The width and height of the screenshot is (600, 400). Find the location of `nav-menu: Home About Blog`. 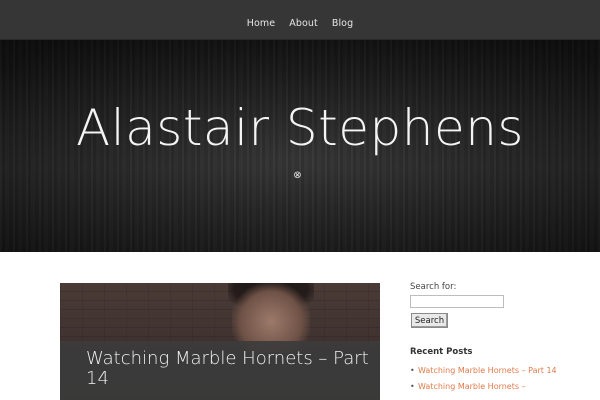

nav-menu: Home About Blog is located at coordinates (300, 20).